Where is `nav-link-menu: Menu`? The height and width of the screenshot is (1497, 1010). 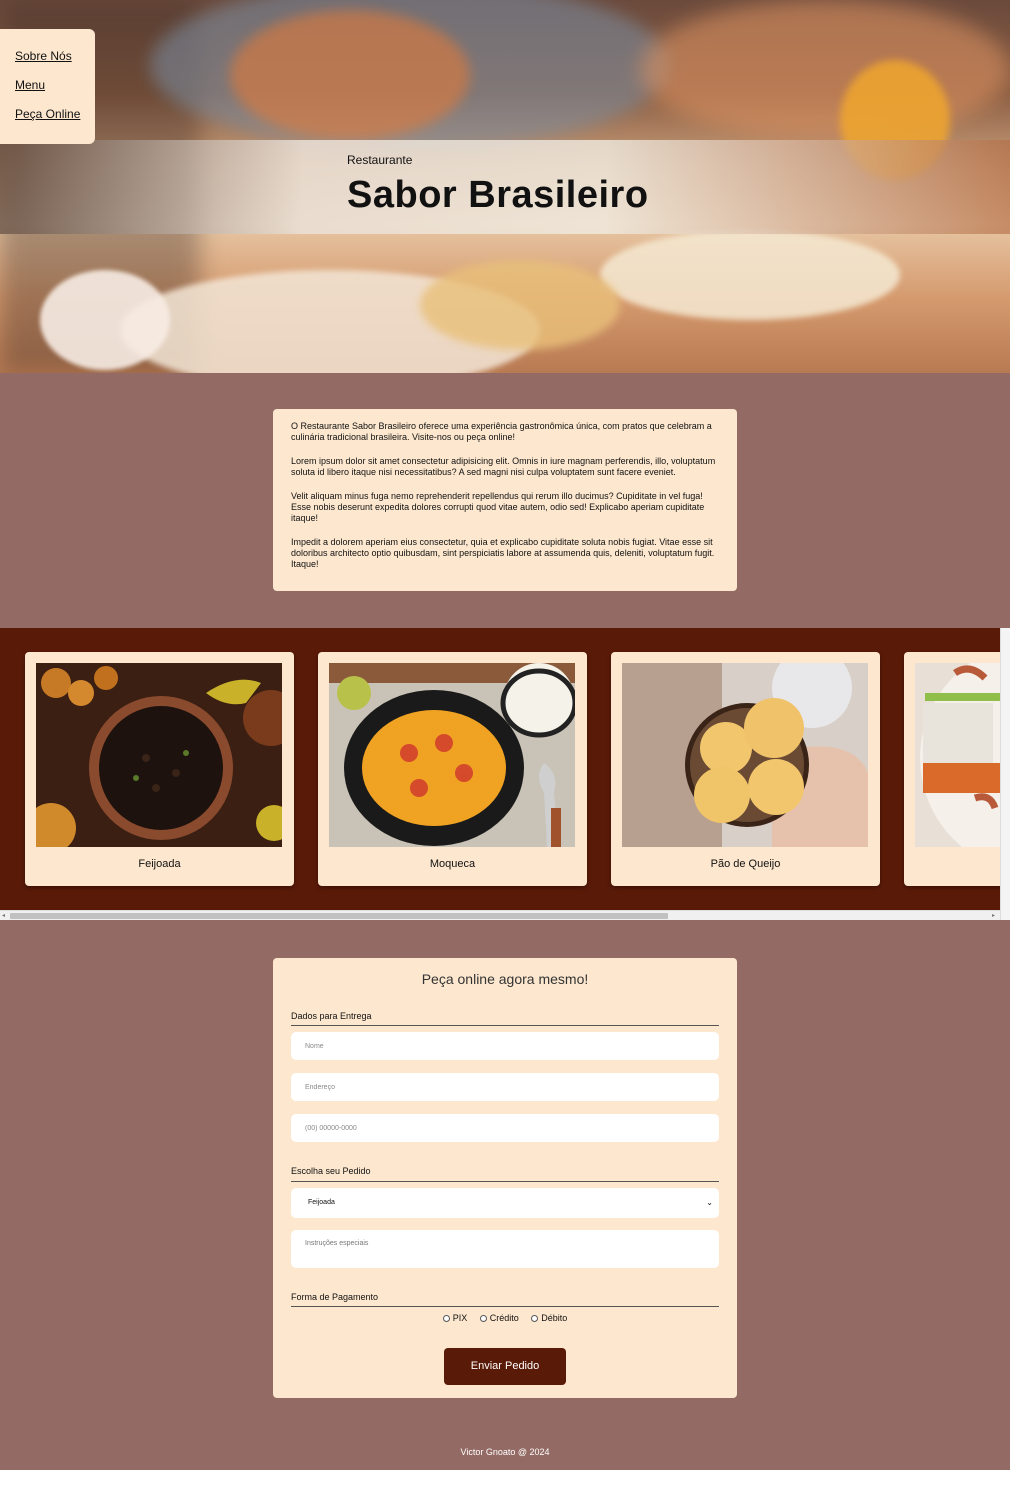 nav-link-menu: Menu is located at coordinates (55, 85).